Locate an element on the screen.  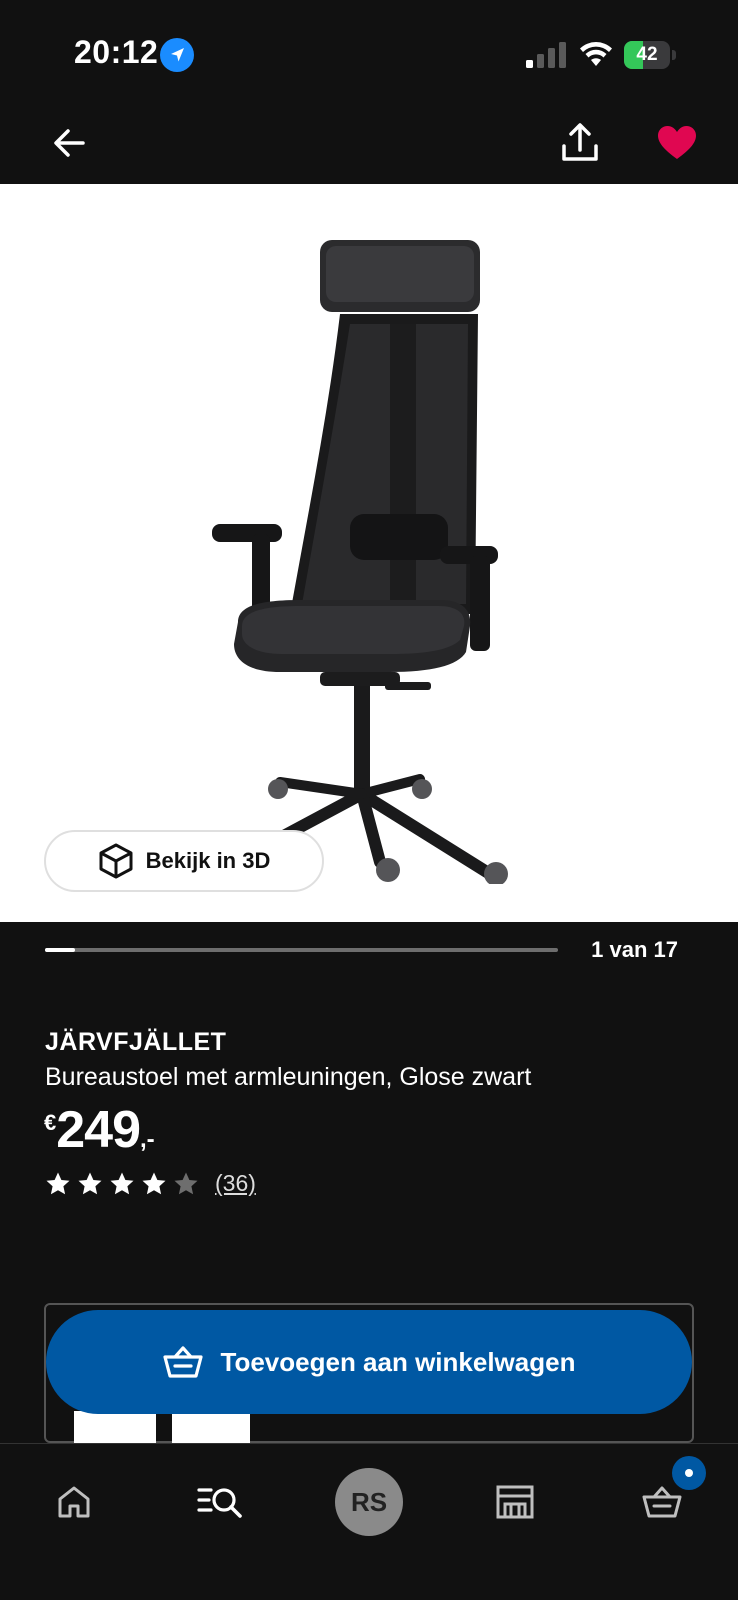
avatar: RS is located at coordinates (369, 1502).